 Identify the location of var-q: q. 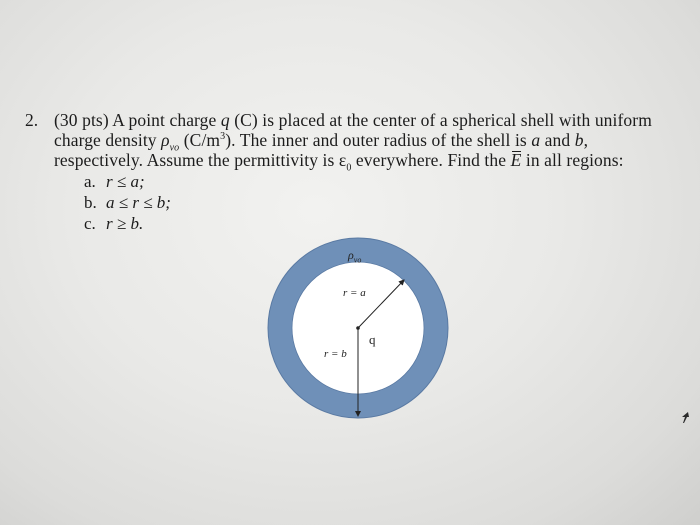
(225, 120).